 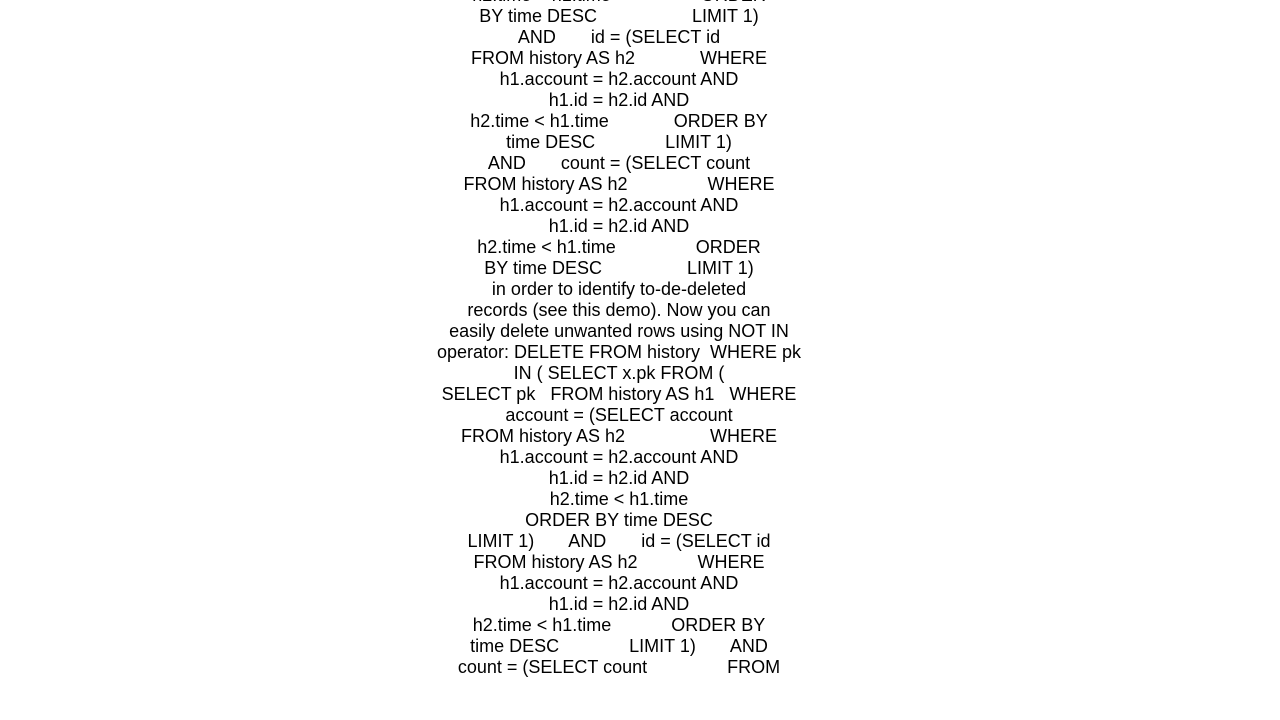 What do you see at coordinates (619, 352) in the screenshot?
I see `text-line: operator: DELETE FROM history WHERE pk` at bounding box center [619, 352].